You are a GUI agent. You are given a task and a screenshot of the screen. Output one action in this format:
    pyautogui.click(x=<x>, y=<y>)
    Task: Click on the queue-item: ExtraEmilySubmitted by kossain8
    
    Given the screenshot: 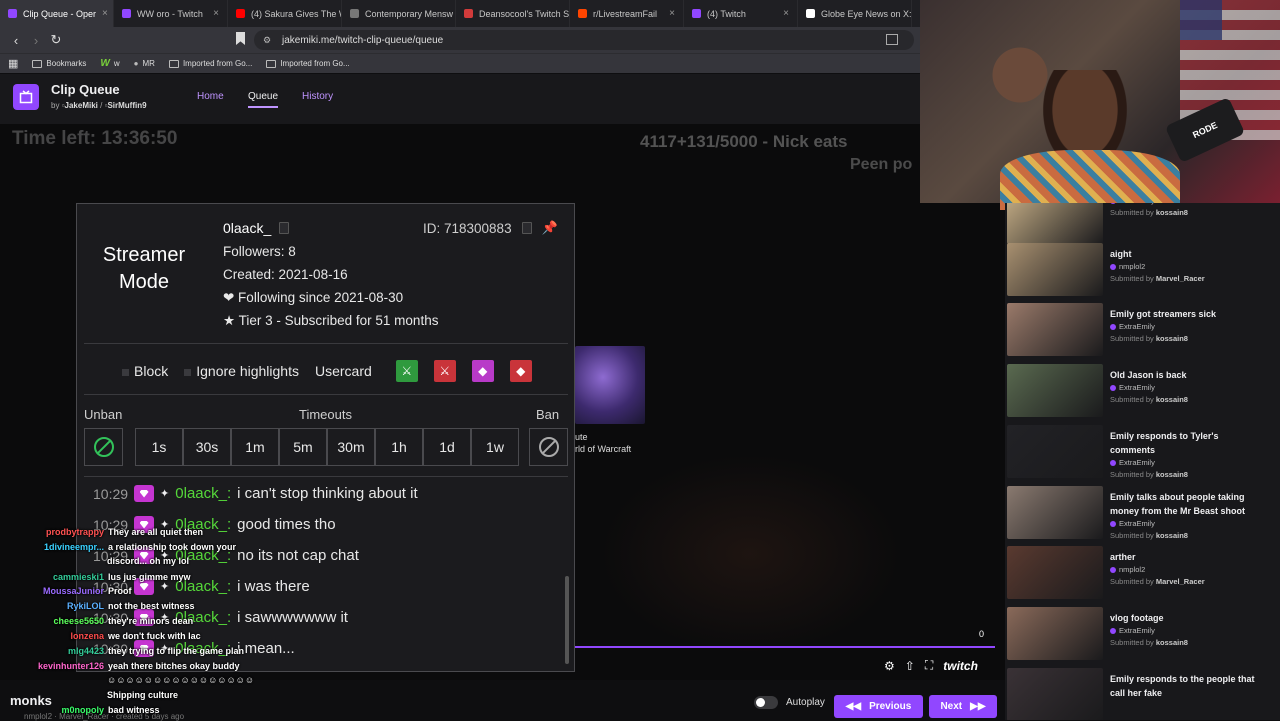 What is the action you would take?
    pyautogui.click(x=1142, y=225)
    